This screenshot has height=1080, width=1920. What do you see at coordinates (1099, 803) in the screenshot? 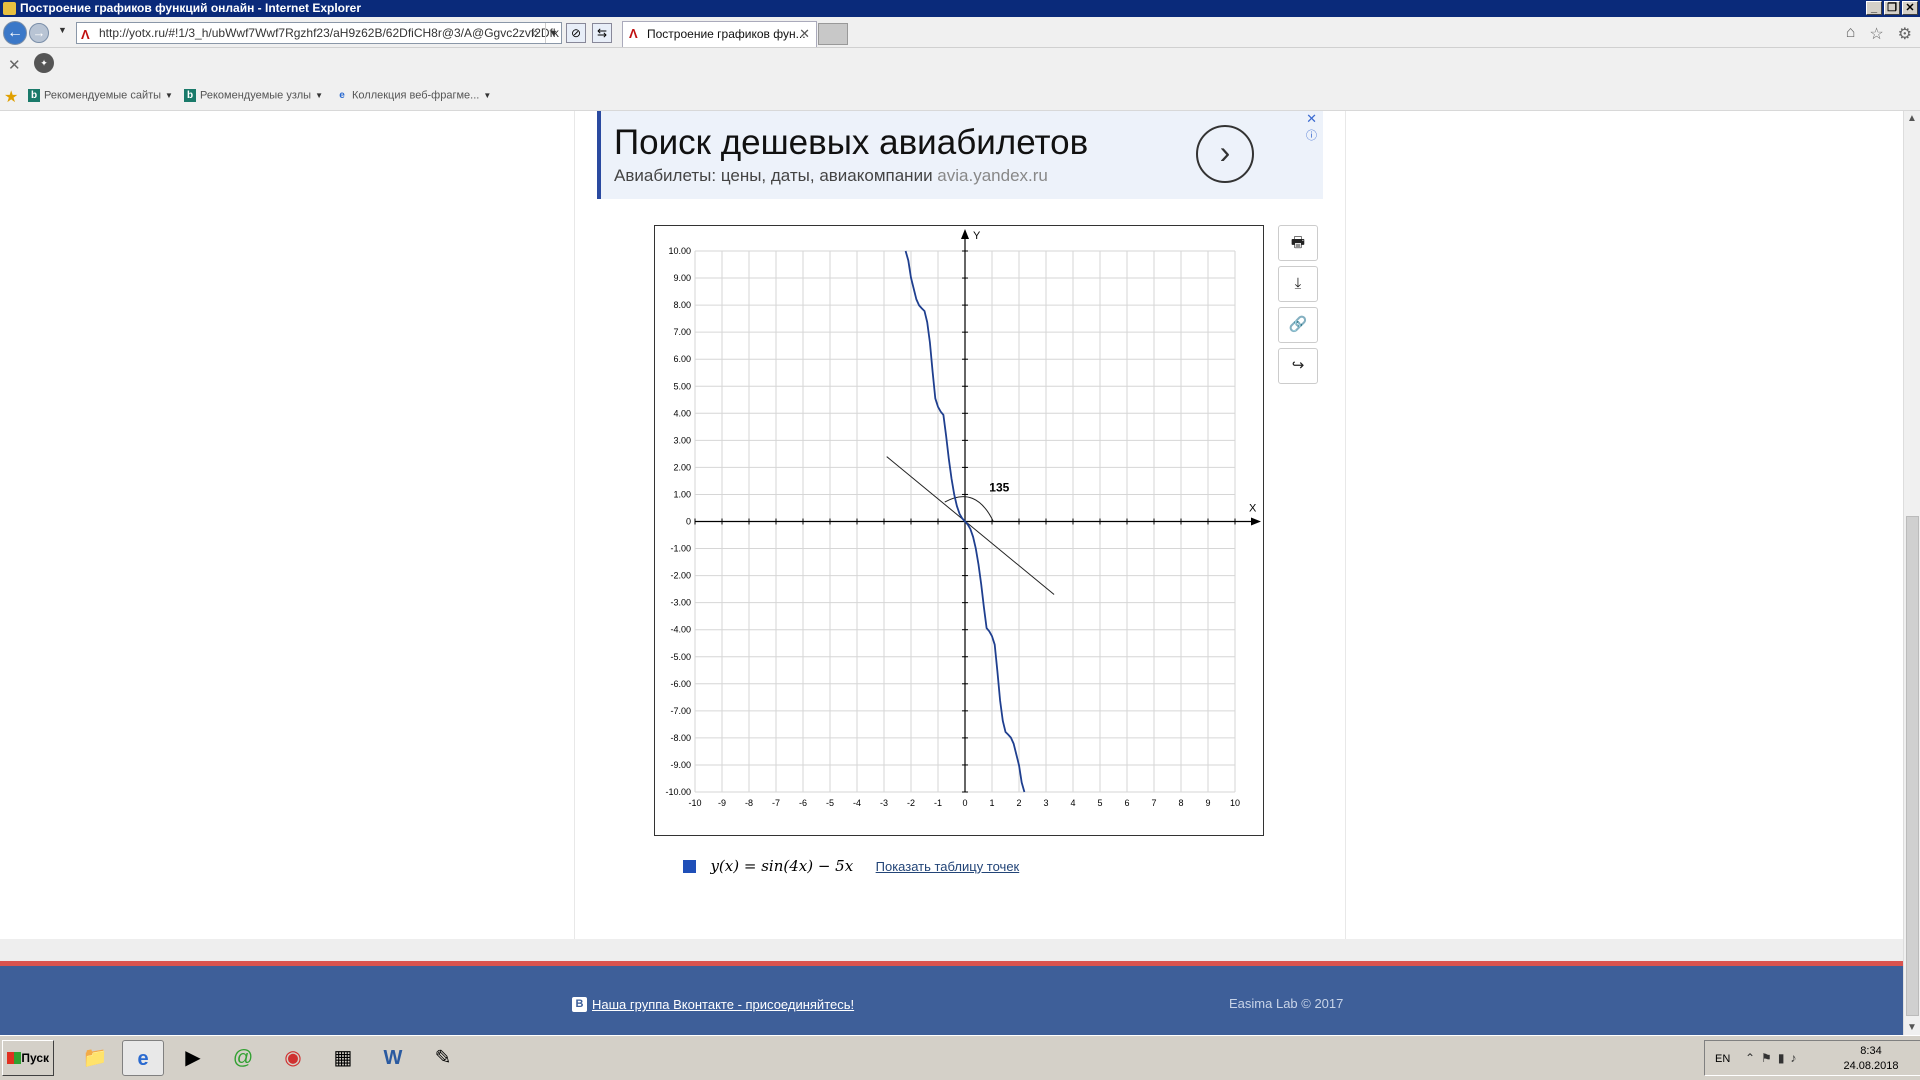
I see `x-tick-label: 5` at bounding box center [1099, 803].